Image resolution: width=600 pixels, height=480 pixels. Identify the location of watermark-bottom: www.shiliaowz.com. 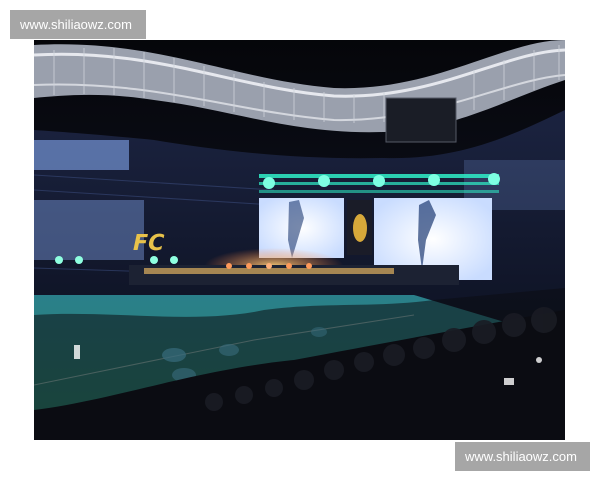
(522, 456).